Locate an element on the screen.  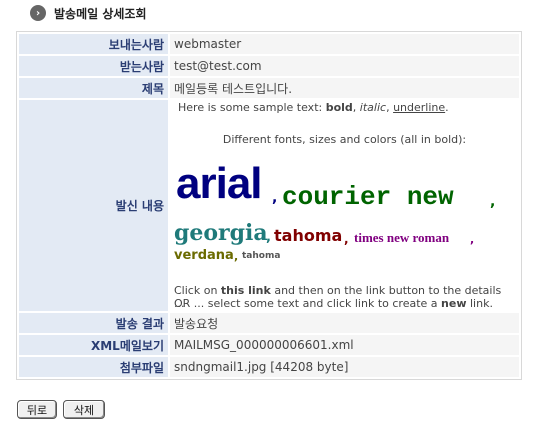
recipient-label: 받는사람 is located at coordinates (93, 66).